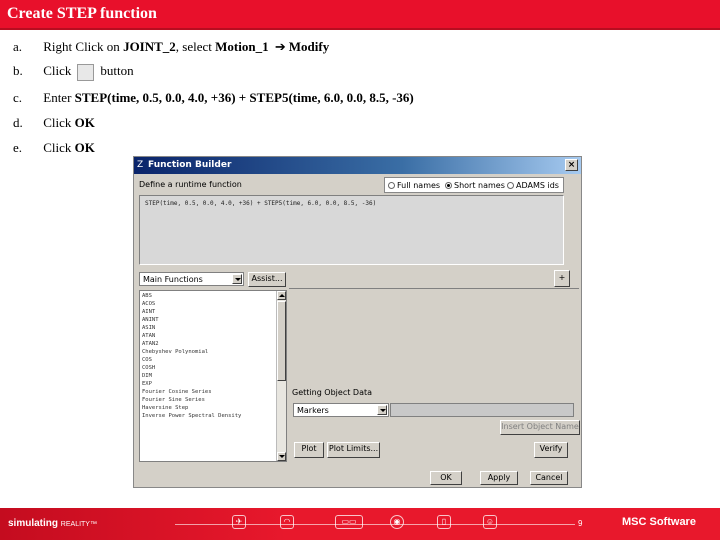 The width and height of the screenshot is (720, 540). What do you see at coordinates (210, 312) in the screenshot?
I see `function-list-item: AINT` at bounding box center [210, 312].